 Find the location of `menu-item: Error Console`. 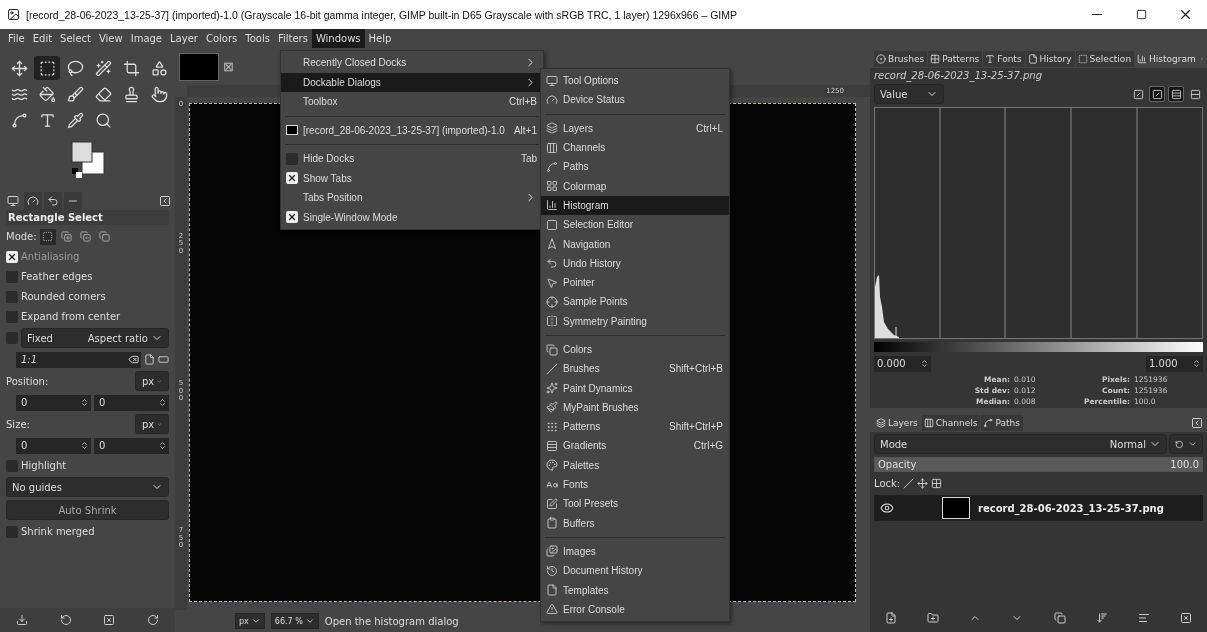

menu-item: Error Console is located at coordinates (635, 609).